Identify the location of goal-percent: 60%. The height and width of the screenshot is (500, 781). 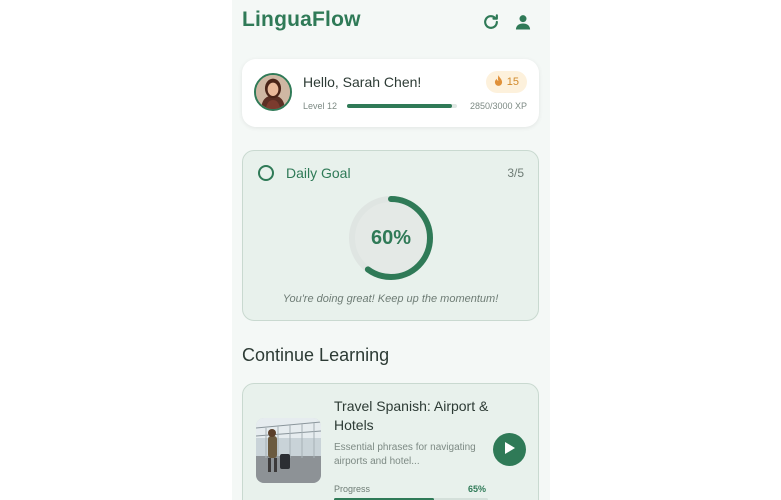
(391, 237).